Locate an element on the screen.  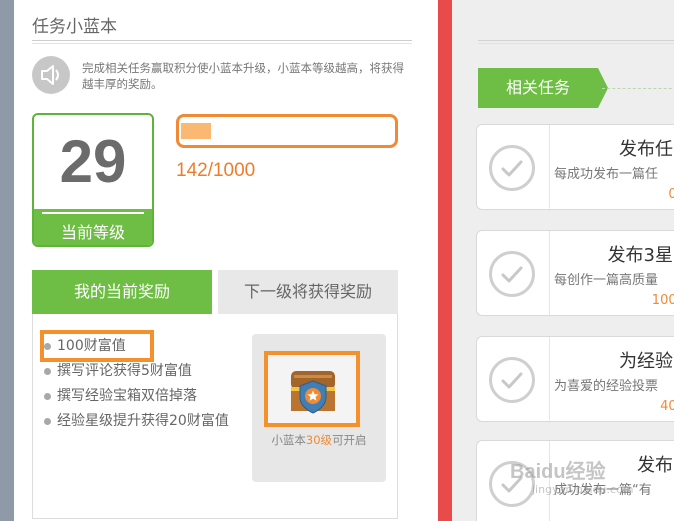
left-edge-strip is located at coordinates (7, 260).